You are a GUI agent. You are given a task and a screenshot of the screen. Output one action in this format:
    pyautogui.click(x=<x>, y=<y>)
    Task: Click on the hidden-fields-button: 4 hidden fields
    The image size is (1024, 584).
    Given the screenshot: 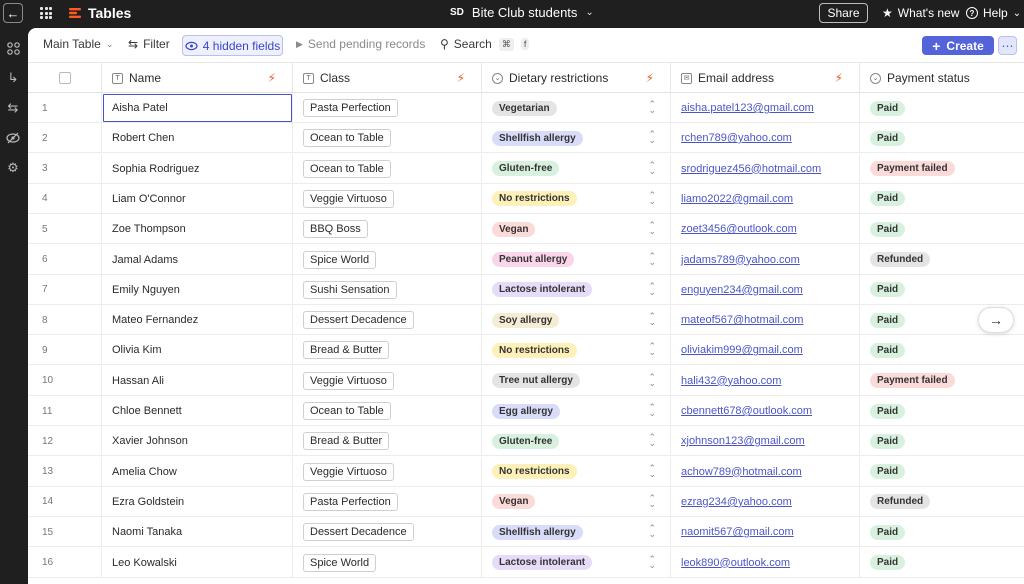 What is the action you would take?
    pyautogui.click(x=232, y=45)
    